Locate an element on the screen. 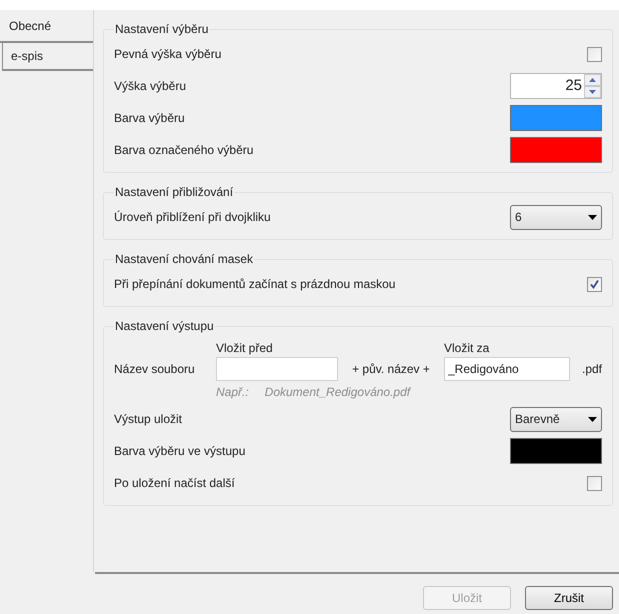 Image resolution: width=619 pixels, height=614 pixels. group-title: Nastavení výstupu is located at coordinates (164, 326).